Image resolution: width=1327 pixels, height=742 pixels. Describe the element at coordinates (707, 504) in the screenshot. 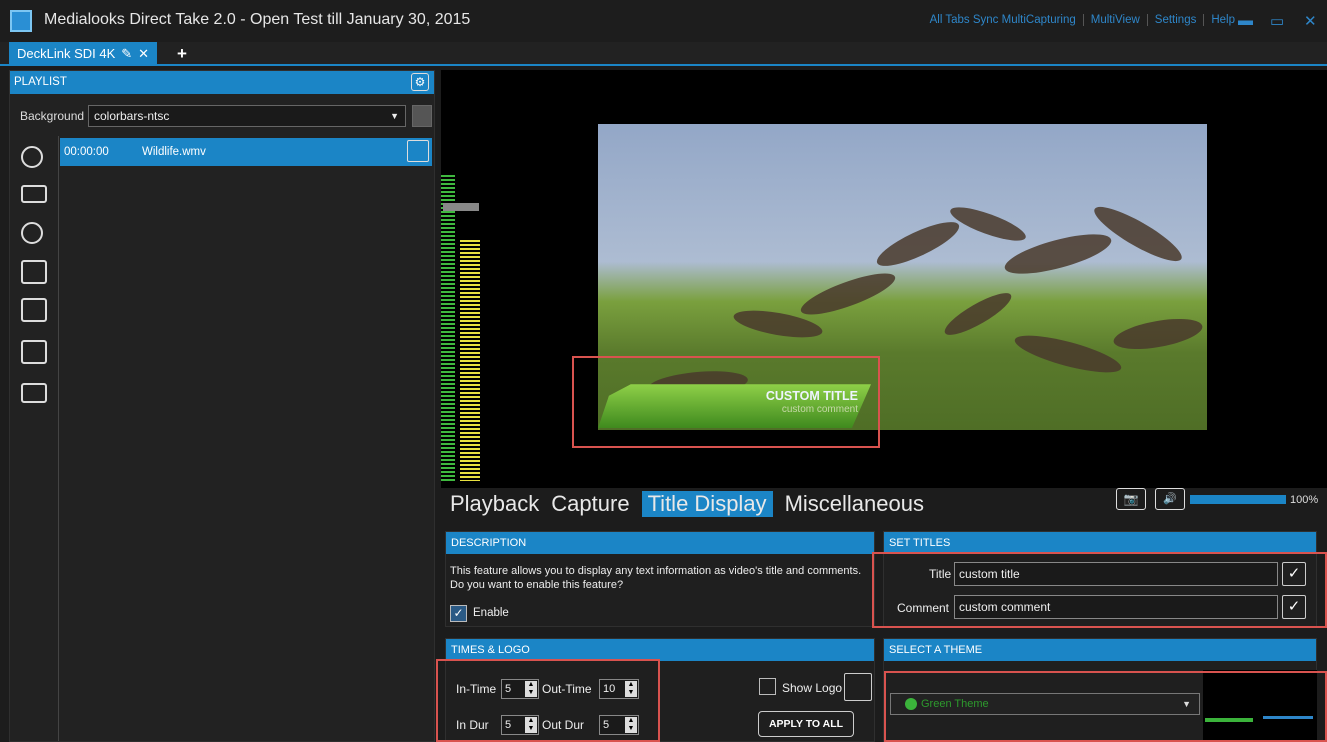

I see `tab-title-display: Title Display` at that location.